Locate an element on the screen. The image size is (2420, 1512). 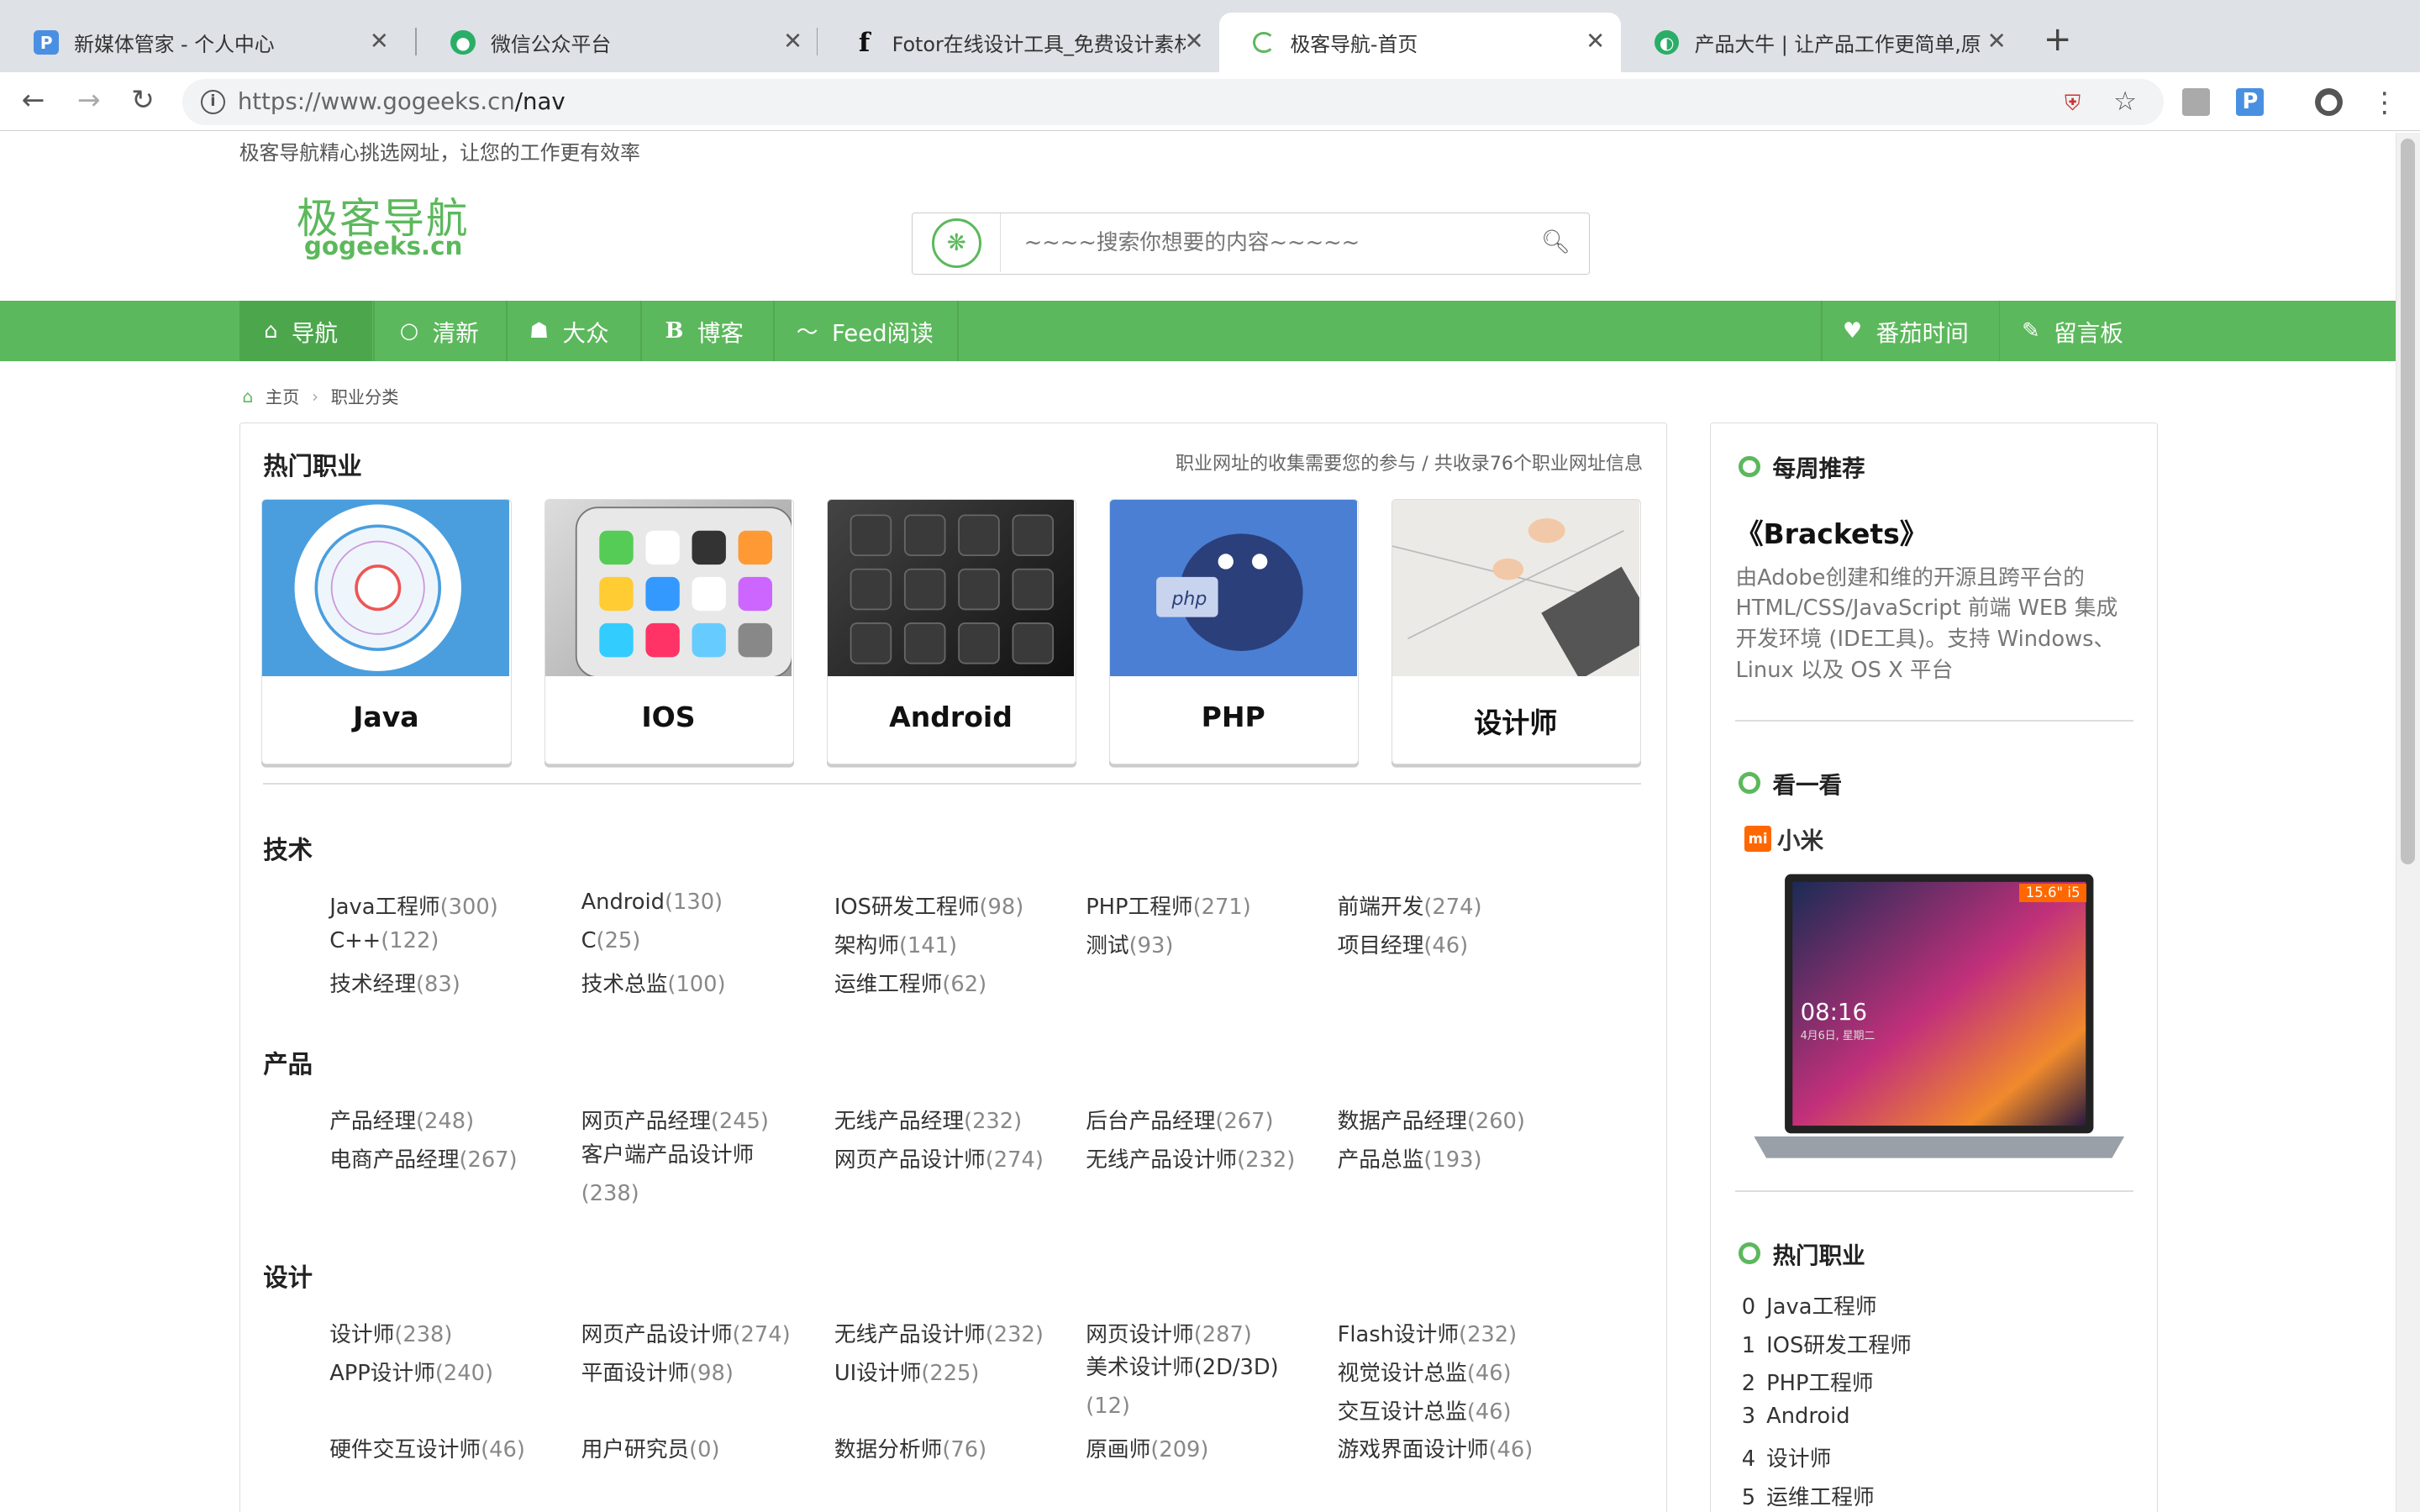
browser-tab-active: 极客导航-首页 ✕ is located at coordinates (1419, 42).